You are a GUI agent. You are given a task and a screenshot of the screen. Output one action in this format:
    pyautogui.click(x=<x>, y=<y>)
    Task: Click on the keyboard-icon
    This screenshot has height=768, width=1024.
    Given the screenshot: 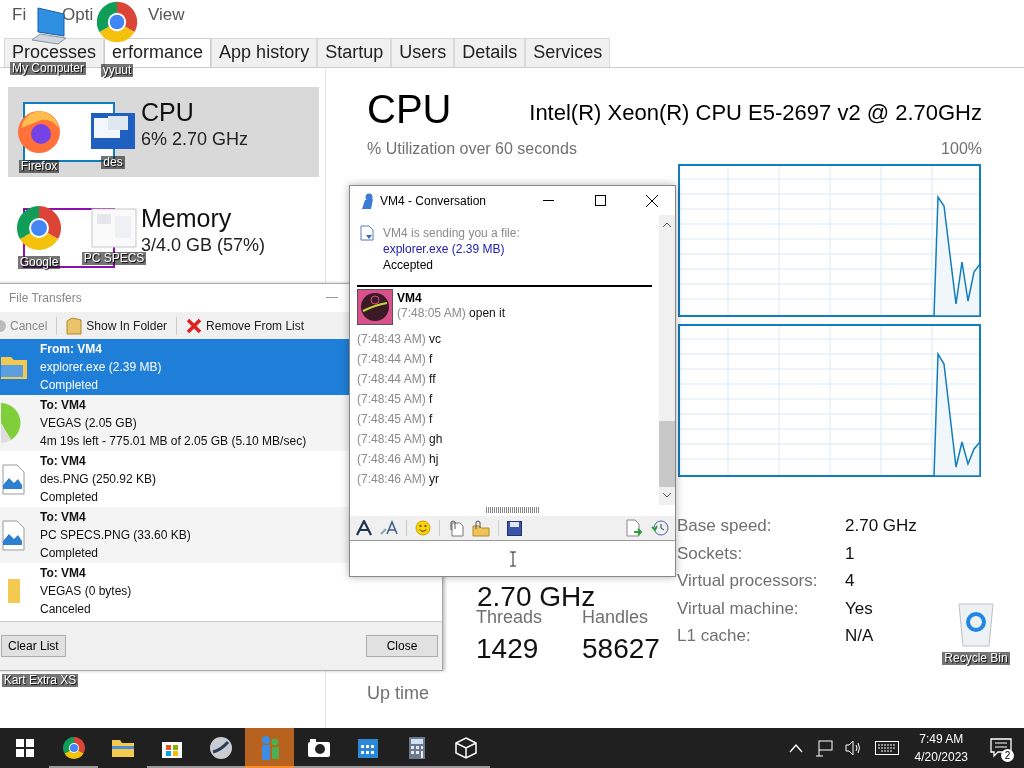 What is the action you would take?
    pyautogui.click(x=886, y=748)
    